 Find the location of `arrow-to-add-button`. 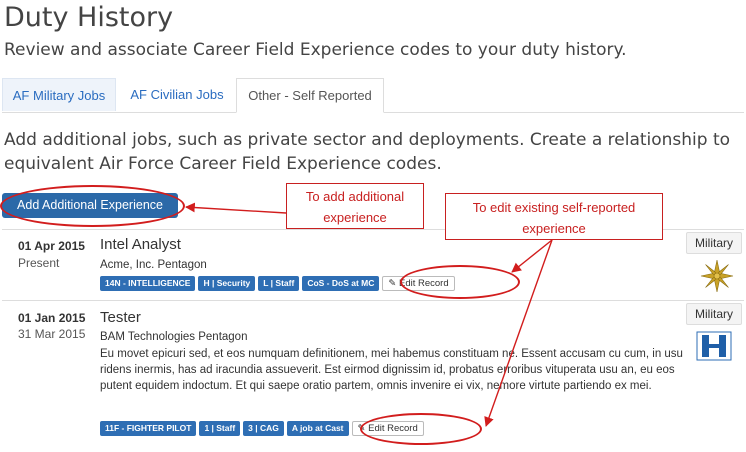

arrow-to-add-button is located at coordinates (236, 208).